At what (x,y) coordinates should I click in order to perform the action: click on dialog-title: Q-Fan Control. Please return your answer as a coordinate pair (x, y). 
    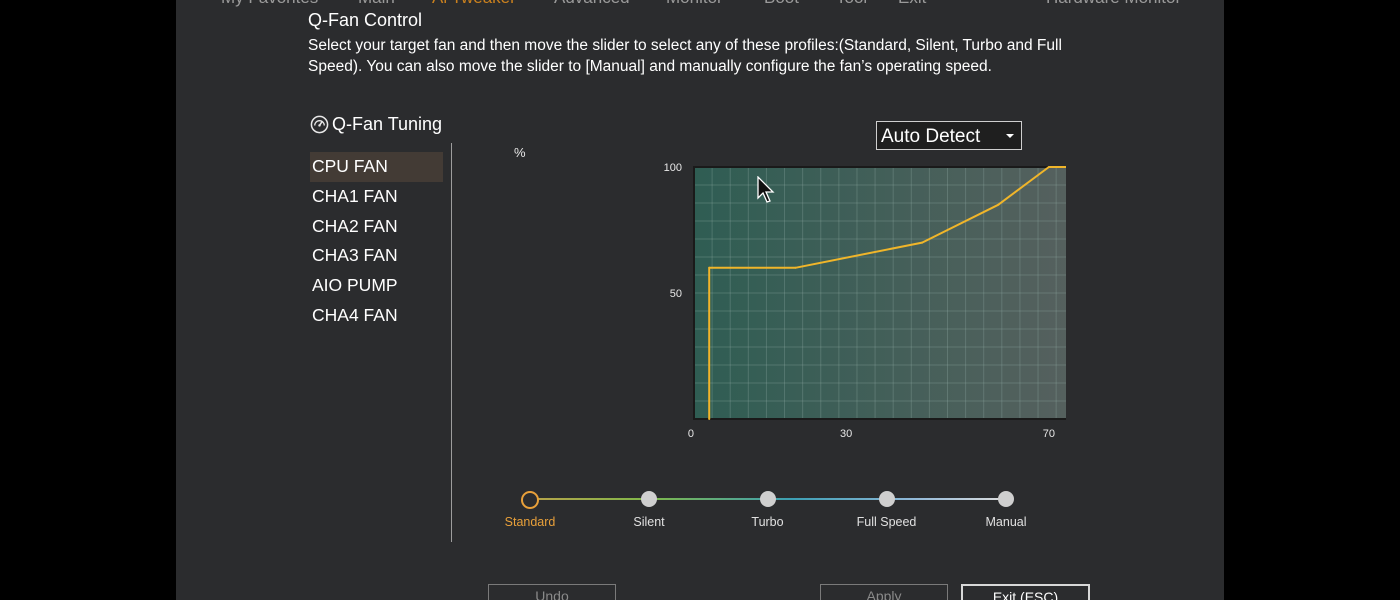
    Looking at the image, I should click on (365, 20).